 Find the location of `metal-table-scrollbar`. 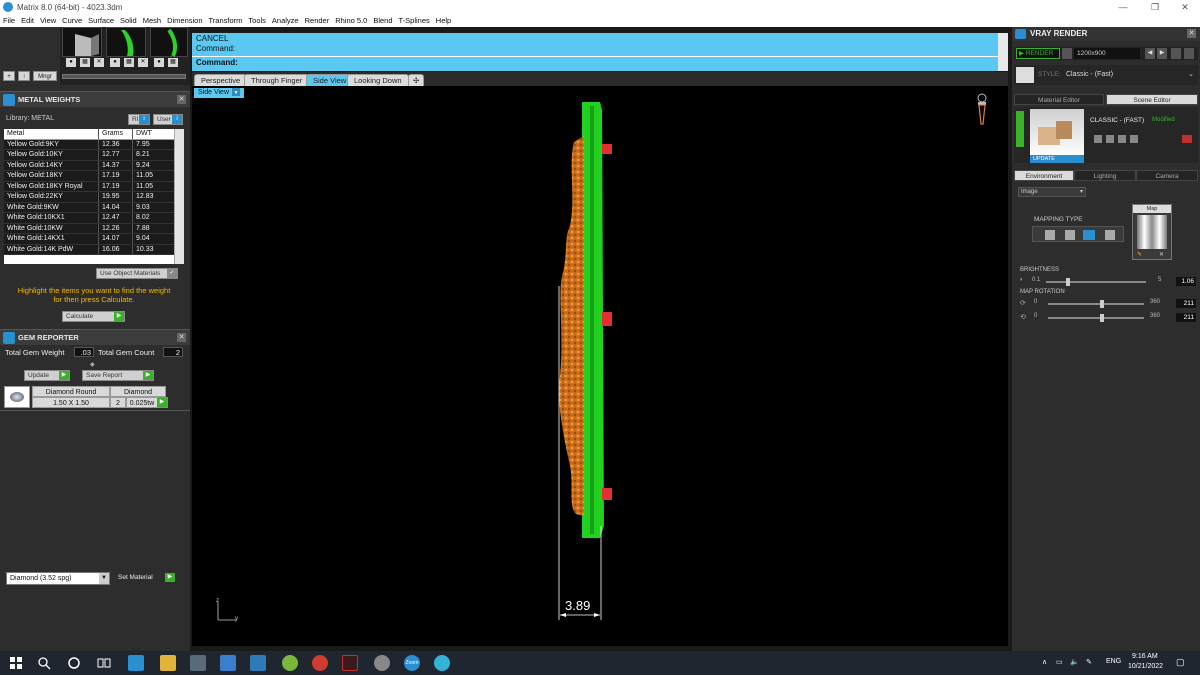

metal-table-scrollbar is located at coordinates (179, 196).